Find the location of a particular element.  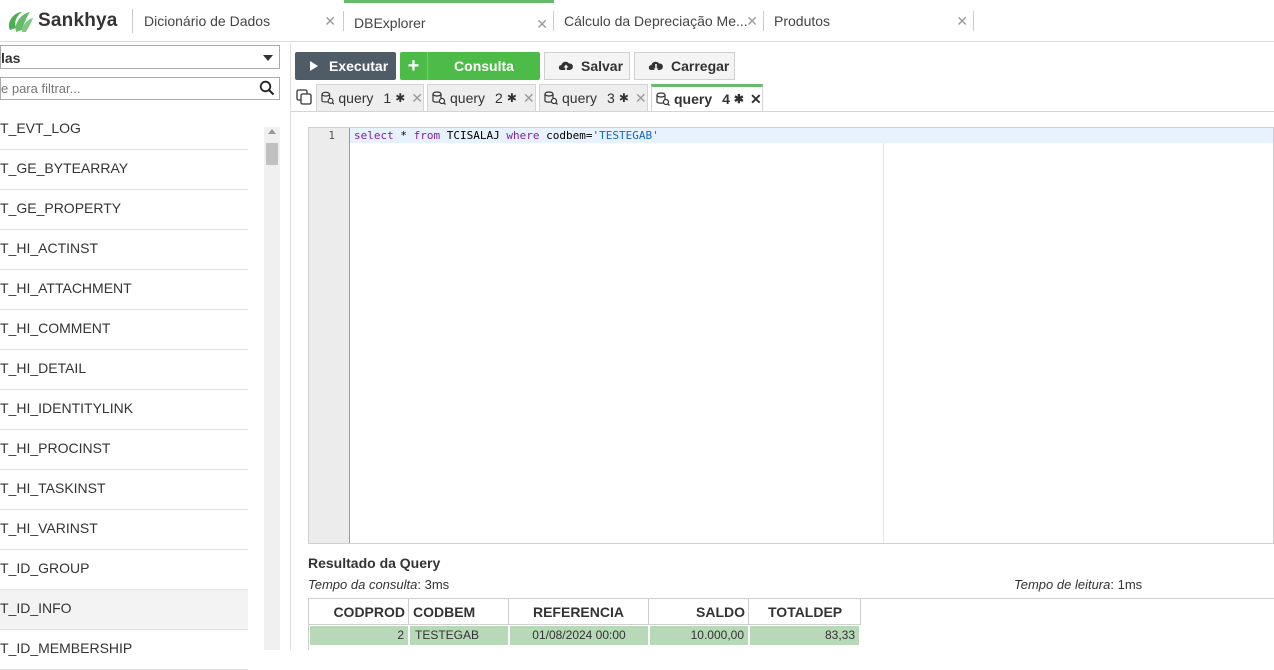

duplicate-icon is located at coordinates (304, 97).